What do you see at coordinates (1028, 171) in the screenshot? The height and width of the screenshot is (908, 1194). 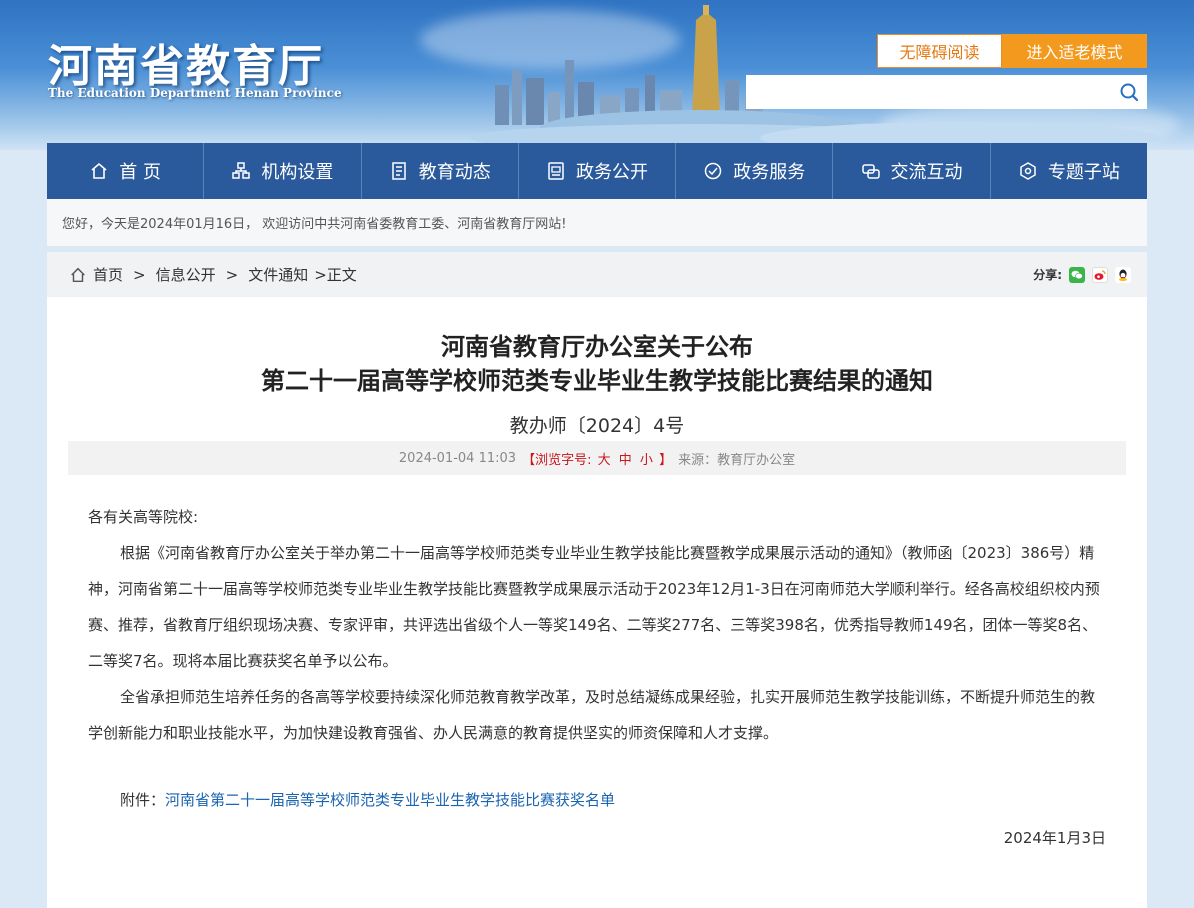 I see `topic-icon` at bounding box center [1028, 171].